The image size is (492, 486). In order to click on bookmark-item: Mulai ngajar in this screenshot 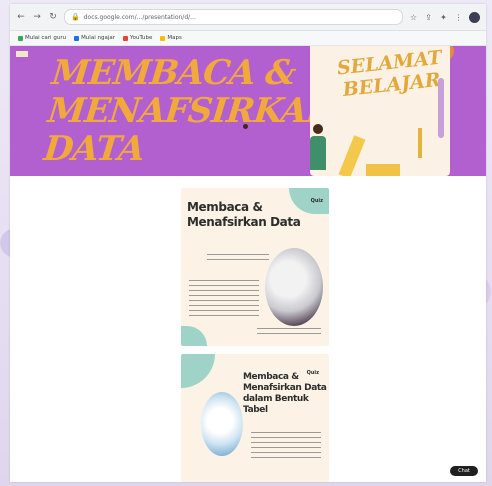, I will do `click(94, 38)`.